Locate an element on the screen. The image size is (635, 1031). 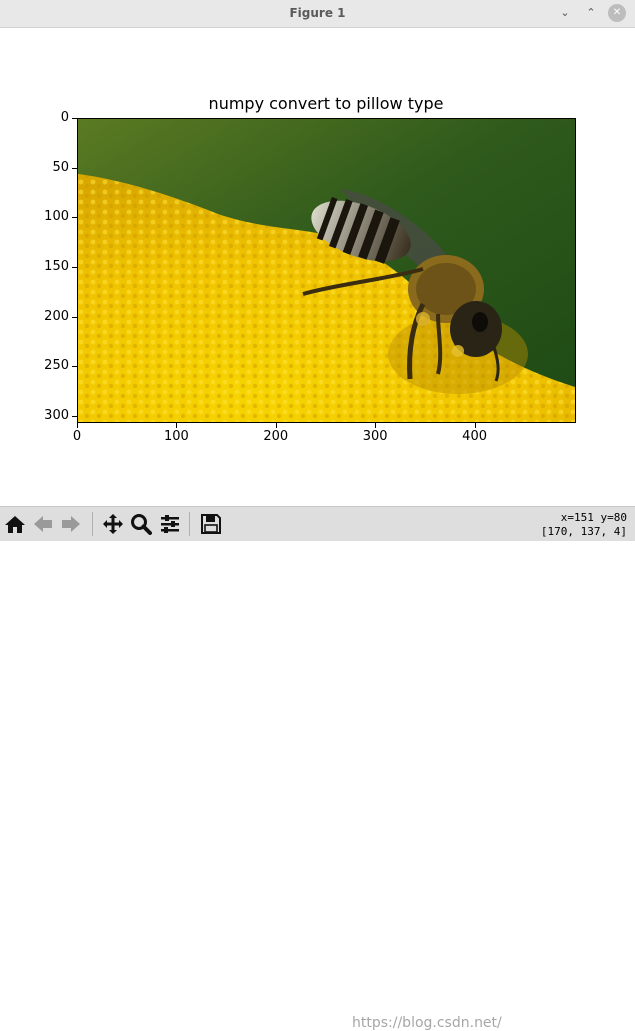
x-tick-label: 100 is located at coordinates (176, 436).